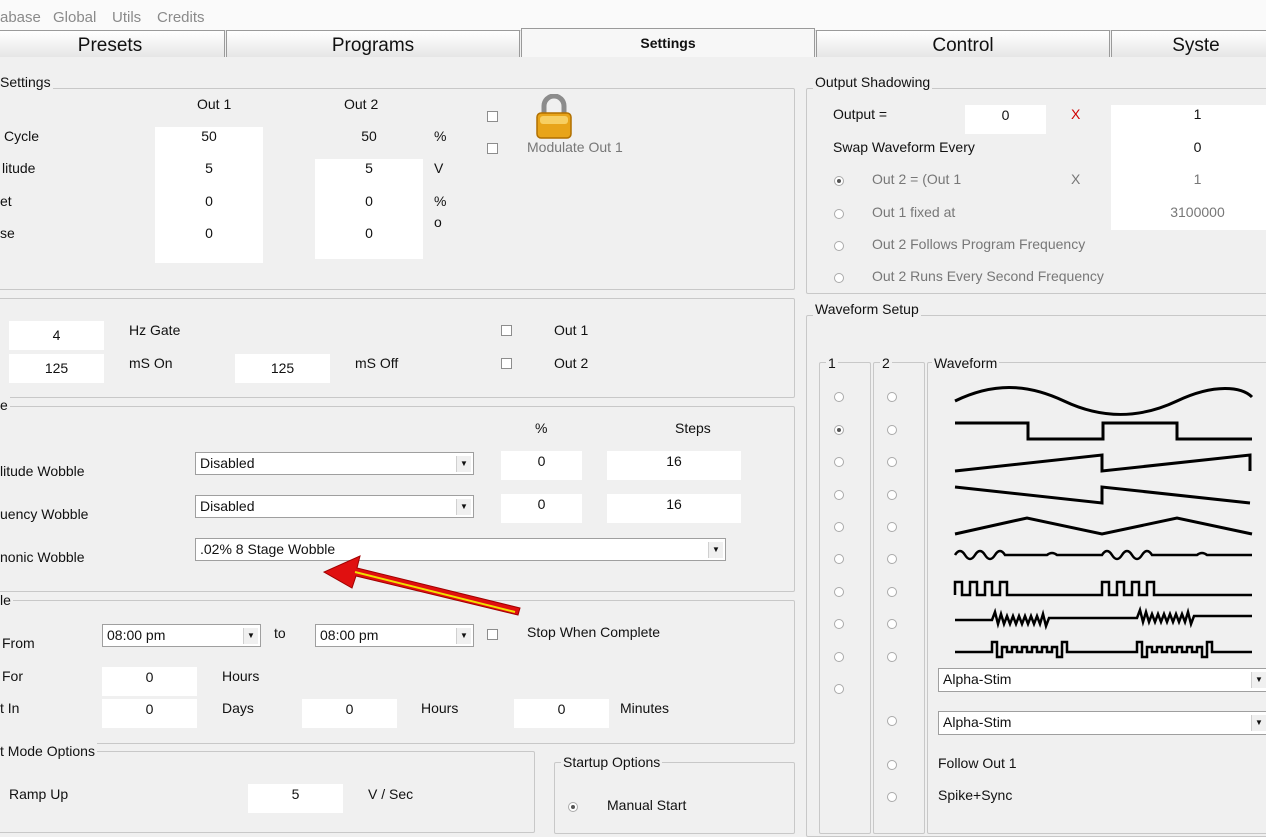  What do you see at coordinates (12, 676) in the screenshot?
I see `run-for-label: For` at bounding box center [12, 676].